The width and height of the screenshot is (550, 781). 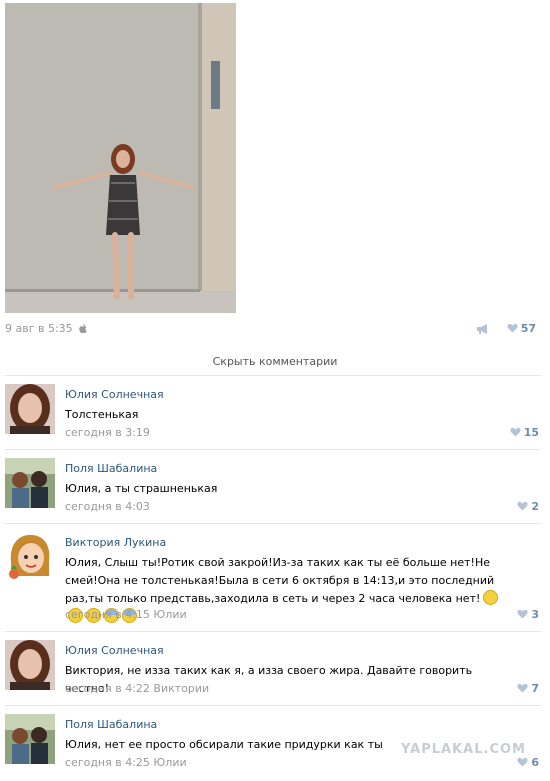 I want to click on post-like-button: 57, so click(x=521, y=328).